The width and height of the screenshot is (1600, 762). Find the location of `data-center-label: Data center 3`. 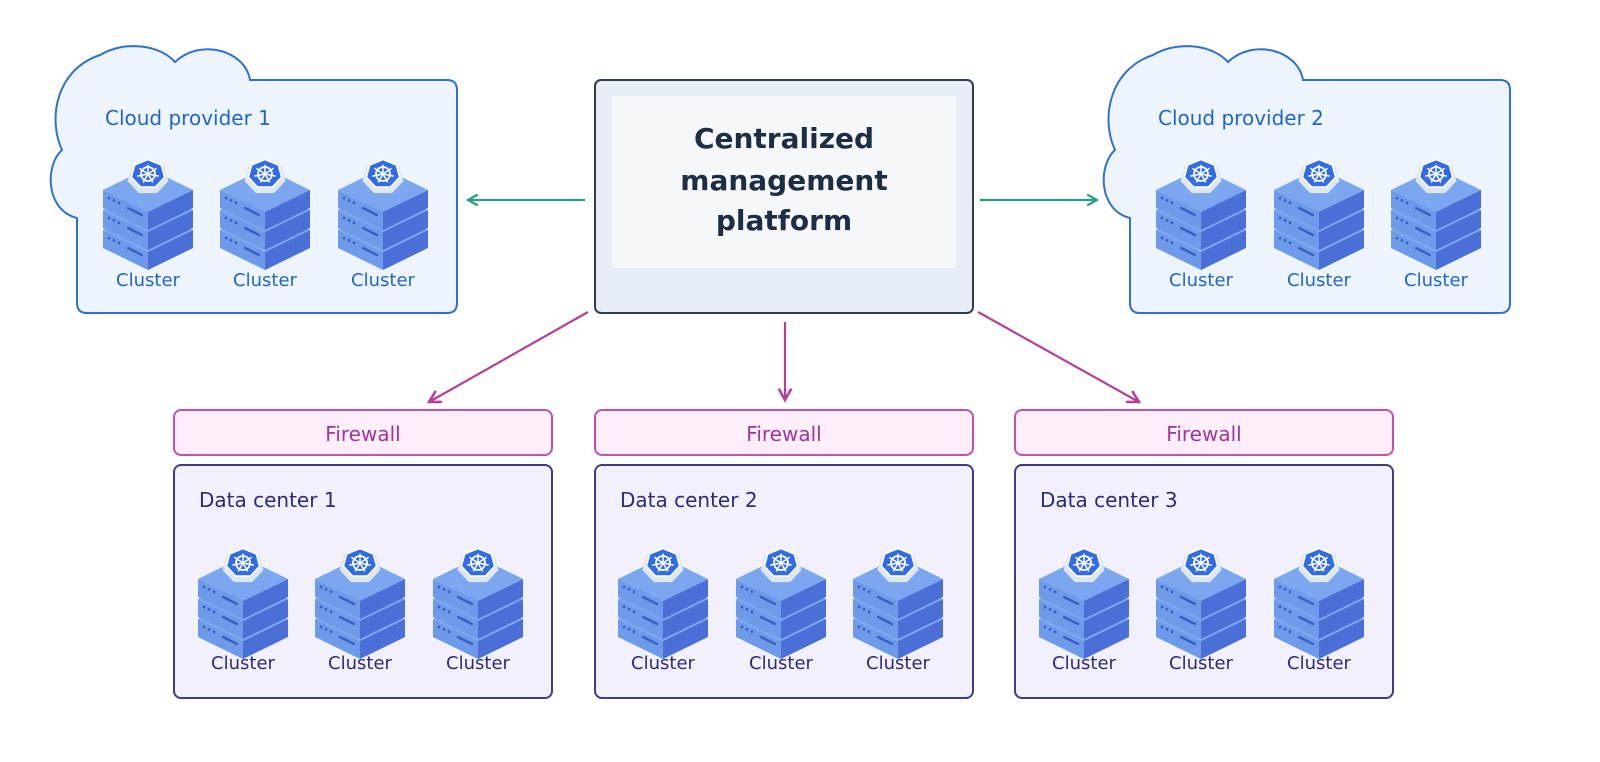

data-center-label: Data center 3 is located at coordinates (1109, 500).